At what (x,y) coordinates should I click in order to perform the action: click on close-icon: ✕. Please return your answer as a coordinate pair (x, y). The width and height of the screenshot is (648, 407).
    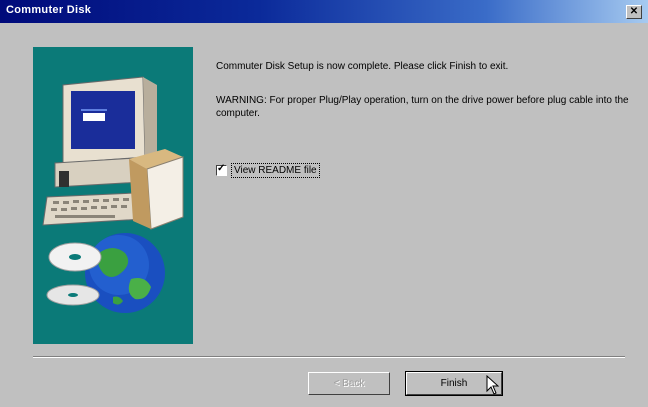
    Looking at the image, I should click on (634, 11).